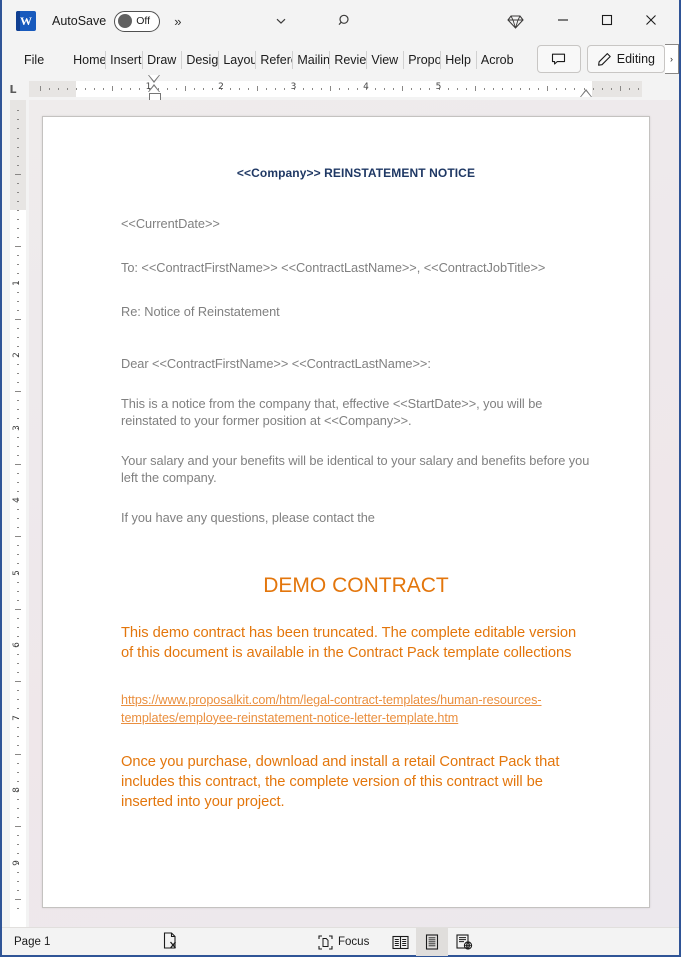 The width and height of the screenshot is (681, 957). Describe the element at coordinates (347, 60) in the screenshot. I see `tab-review: Review` at that location.